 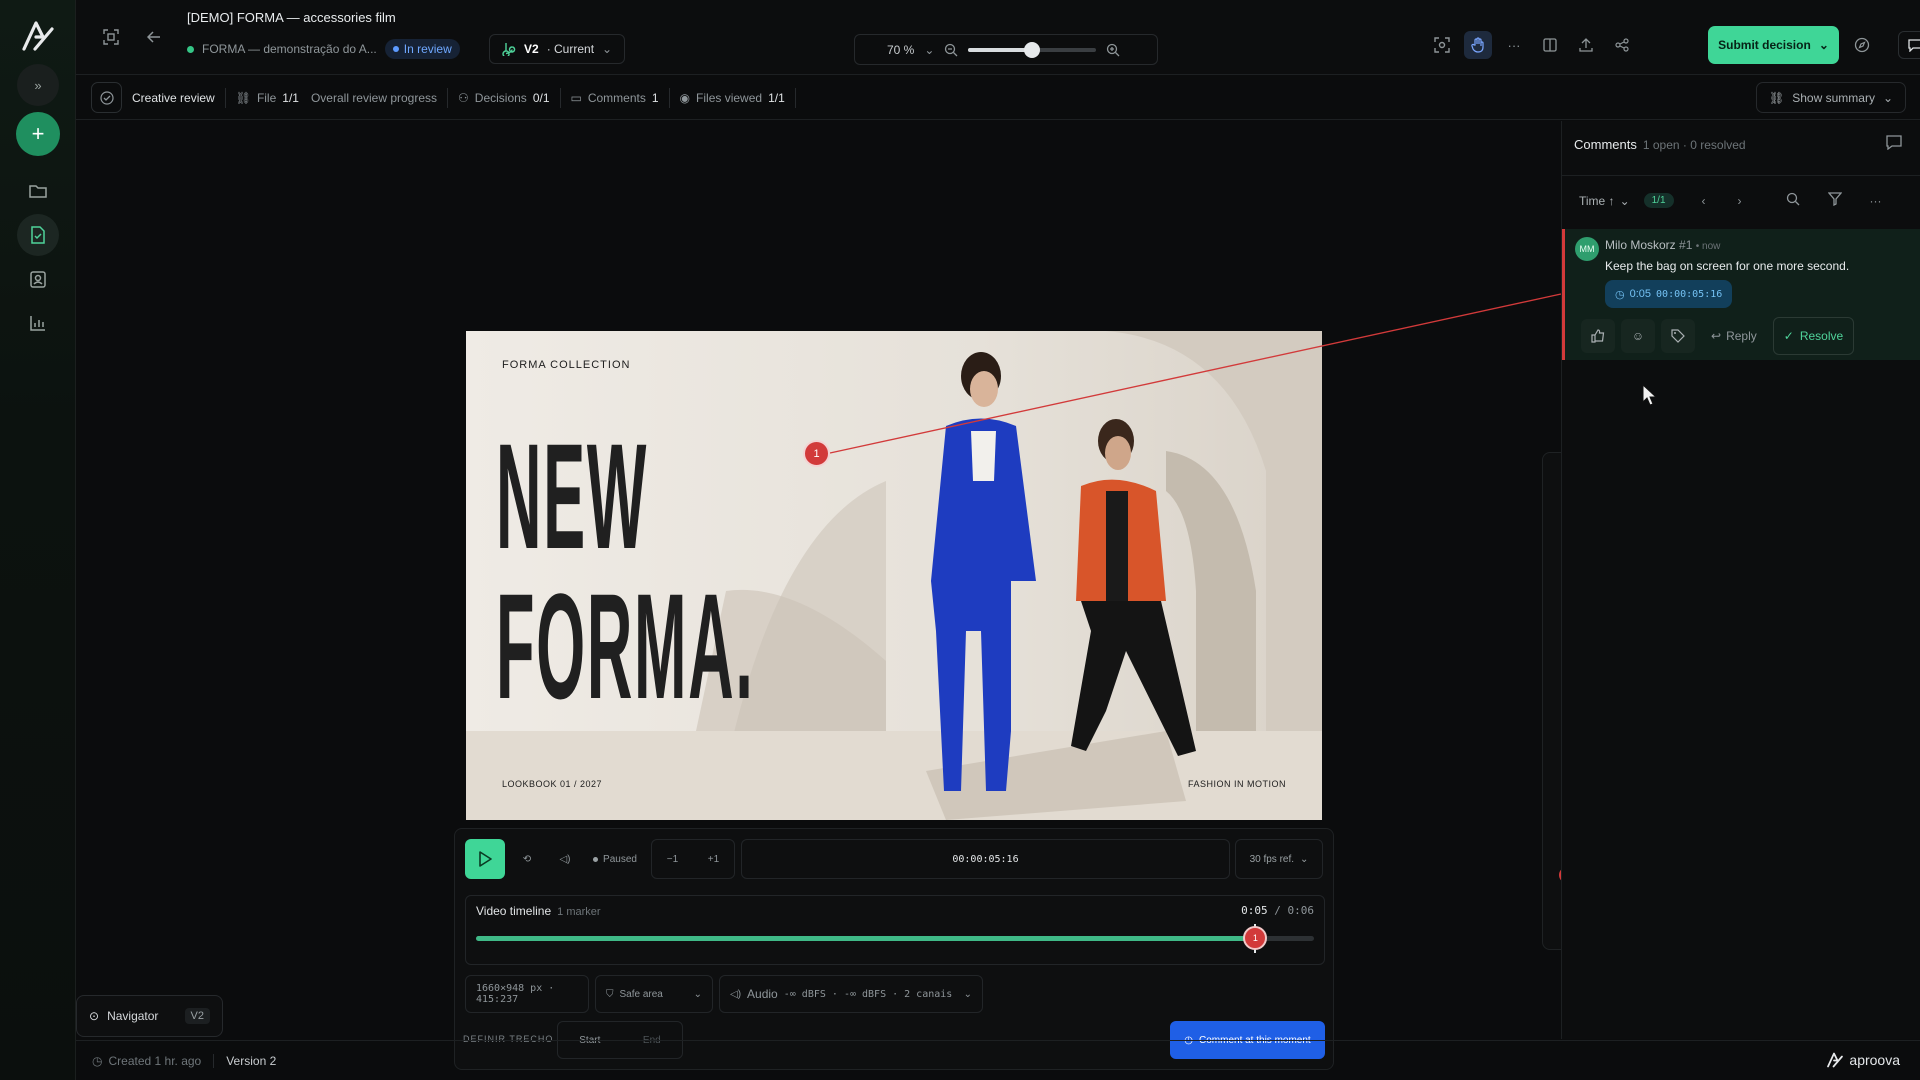 What do you see at coordinates (1442, 45) in the screenshot?
I see `fit-screen-button` at bounding box center [1442, 45].